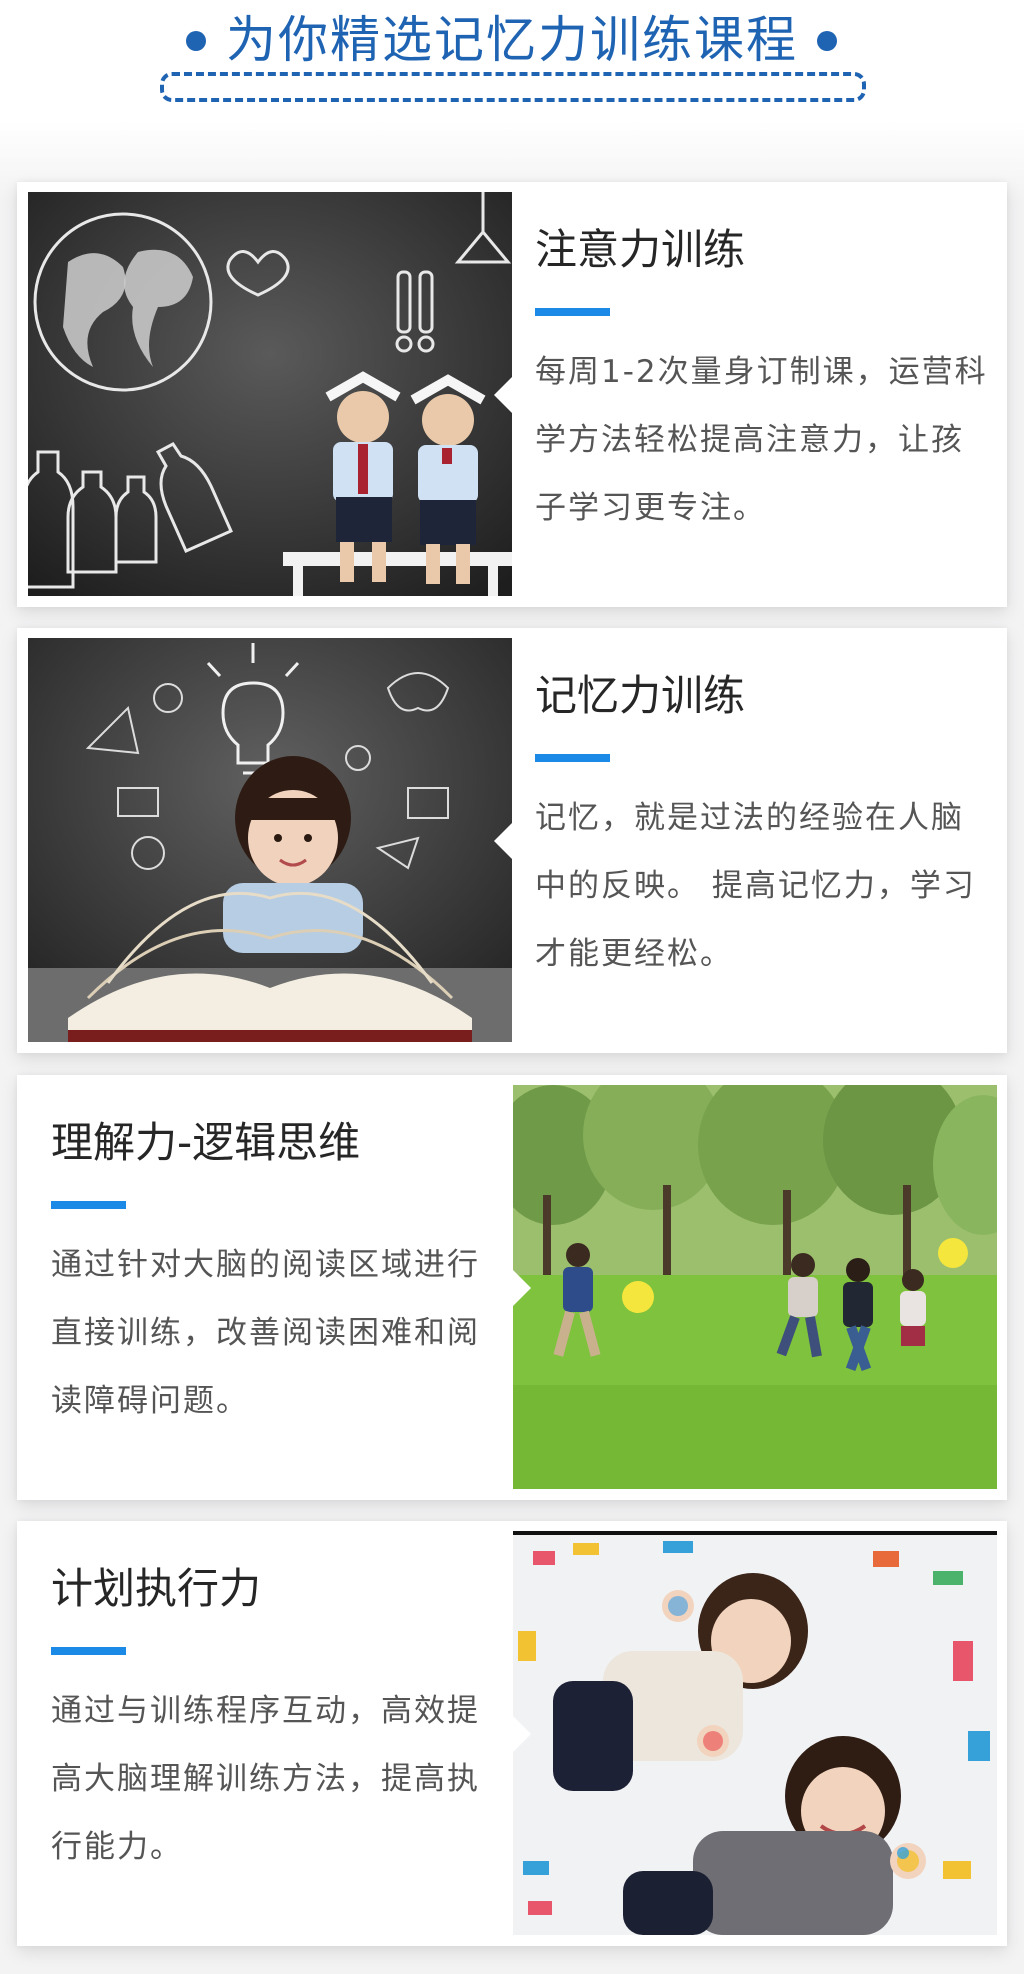 The image size is (1024, 1974). Describe the element at coordinates (512, 40) in the screenshot. I see `page-title: 为你精选记忆力训练课程` at that location.